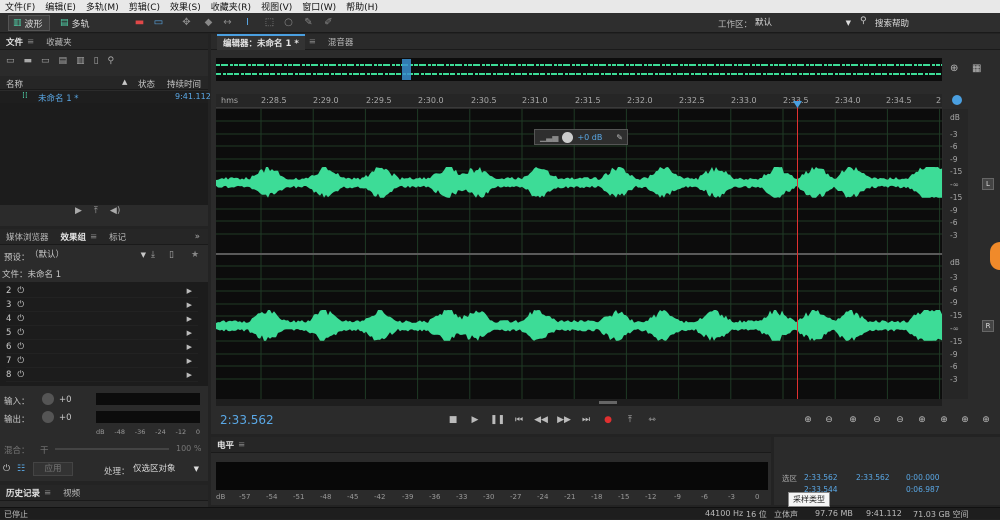  What do you see at coordinates (111, 63) in the screenshot?
I see `search-icon: ⚲` at bounding box center [111, 63].